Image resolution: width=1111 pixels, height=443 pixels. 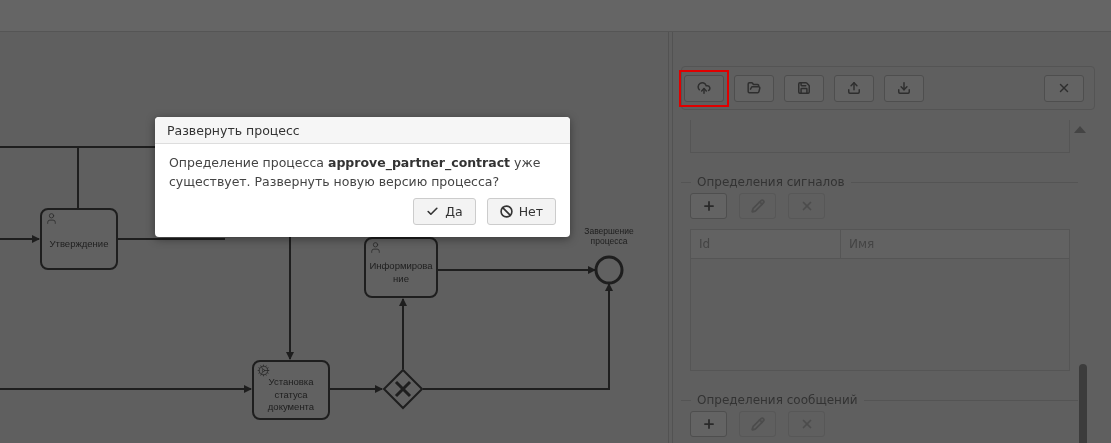 I want to click on exclusive-gateway, so click(x=403, y=389).